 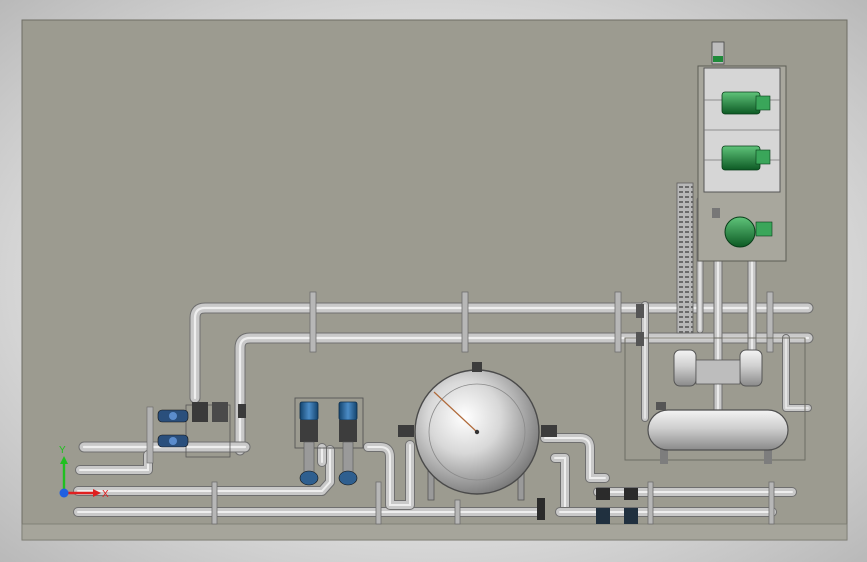 I want to click on cable-ladder, so click(x=685, y=258).